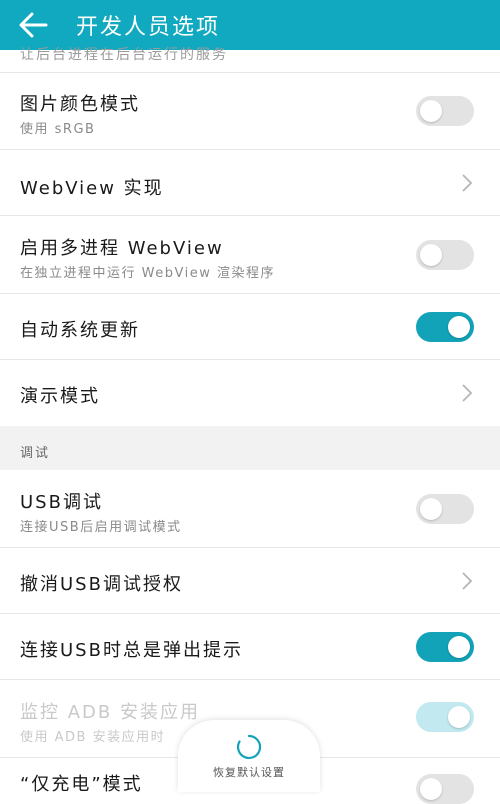  What do you see at coordinates (250, 255) in the screenshot?
I see `setting-multiprocess-webview: 启用多进程 WebView 在独立进程中运行 WebView 渲染程序` at bounding box center [250, 255].